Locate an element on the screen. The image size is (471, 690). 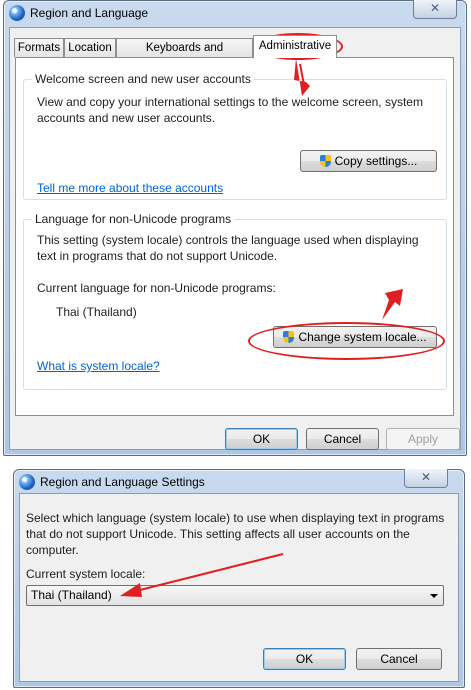
tab-label: Administrative is located at coordinates (295, 46).